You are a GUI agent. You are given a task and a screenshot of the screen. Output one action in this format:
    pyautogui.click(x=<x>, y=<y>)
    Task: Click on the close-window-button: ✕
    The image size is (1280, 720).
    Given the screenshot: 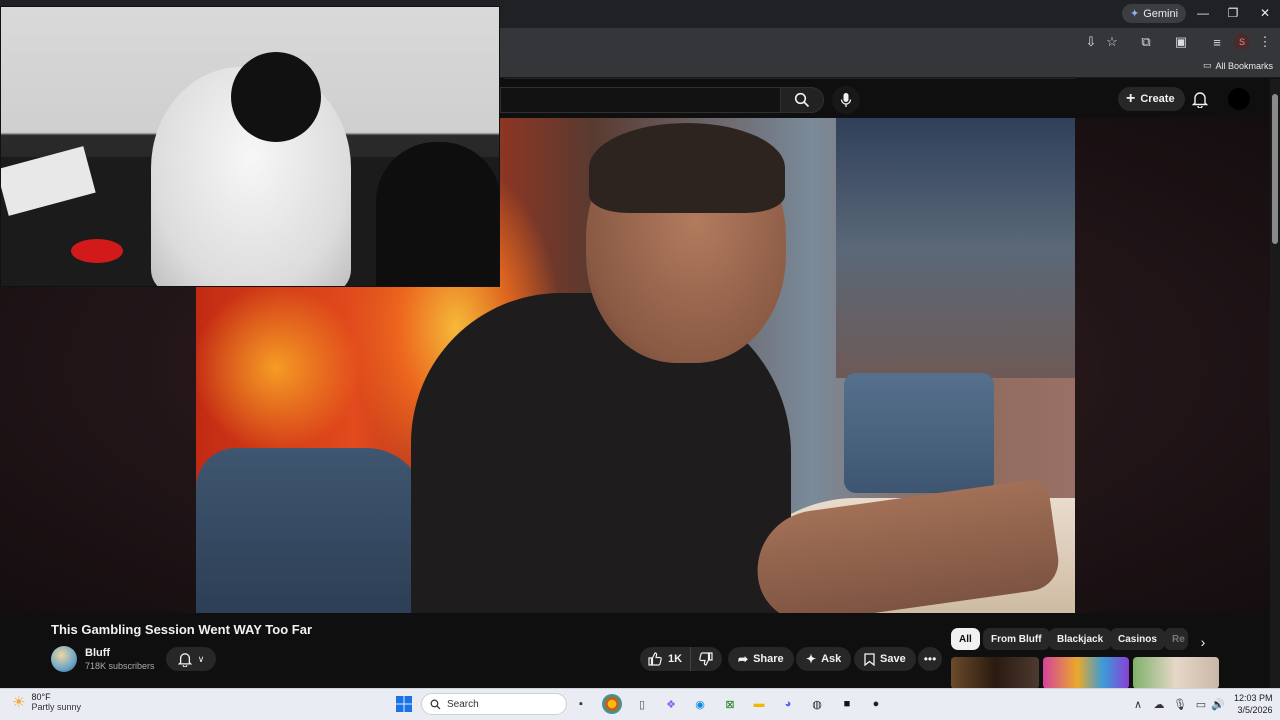 What is the action you would take?
    pyautogui.click(x=1265, y=13)
    